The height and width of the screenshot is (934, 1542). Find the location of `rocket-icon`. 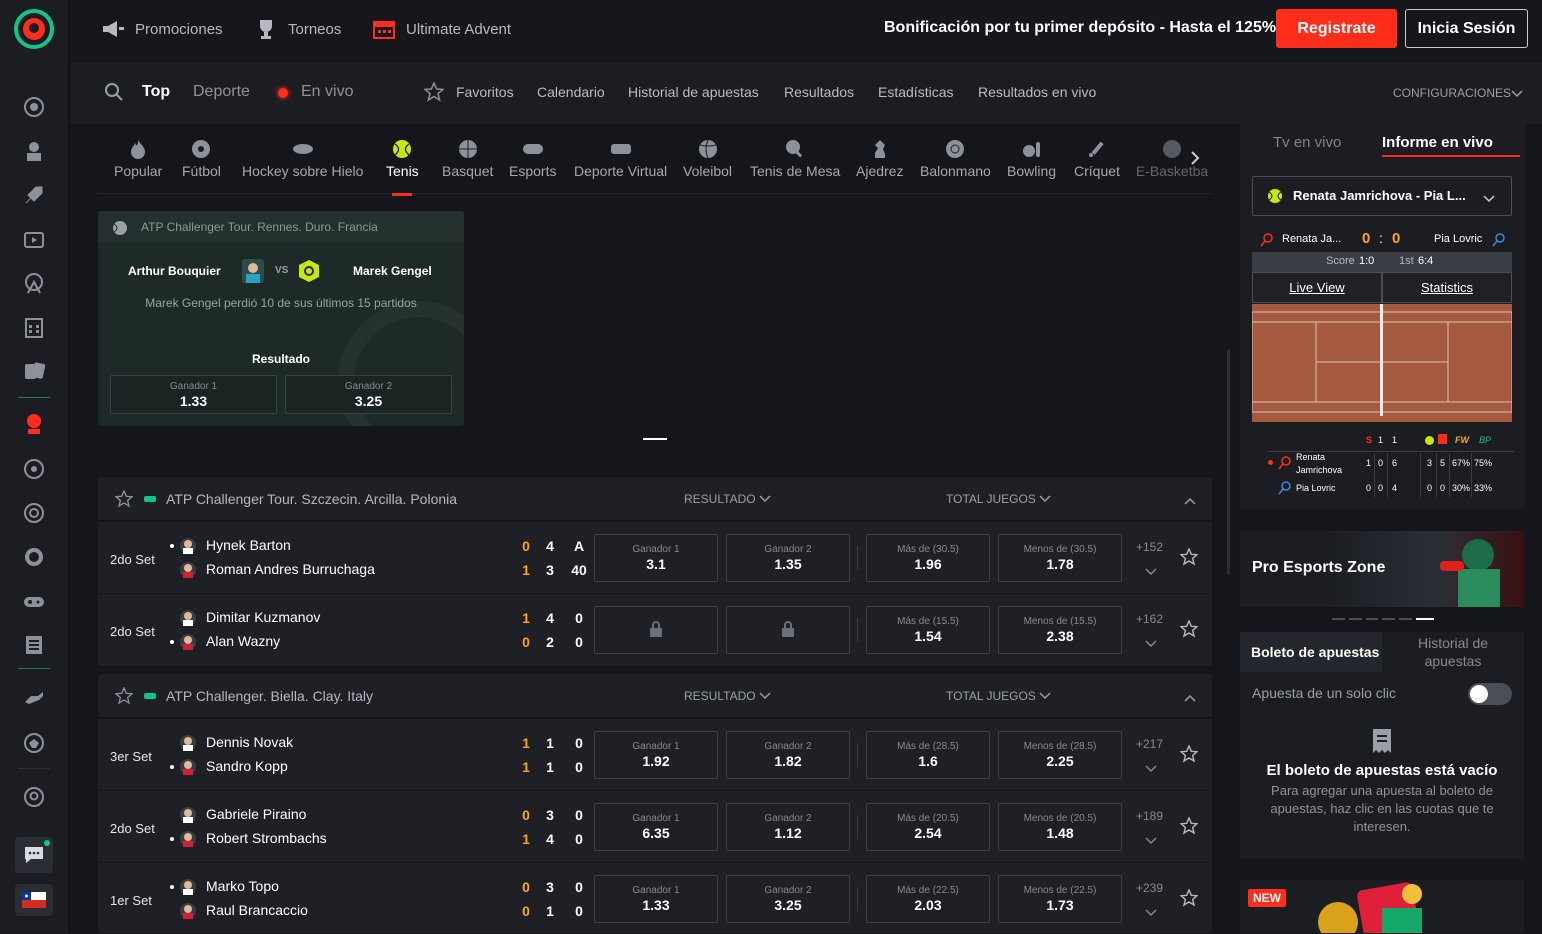

rocket-icon is located at coordinates (34, 195).